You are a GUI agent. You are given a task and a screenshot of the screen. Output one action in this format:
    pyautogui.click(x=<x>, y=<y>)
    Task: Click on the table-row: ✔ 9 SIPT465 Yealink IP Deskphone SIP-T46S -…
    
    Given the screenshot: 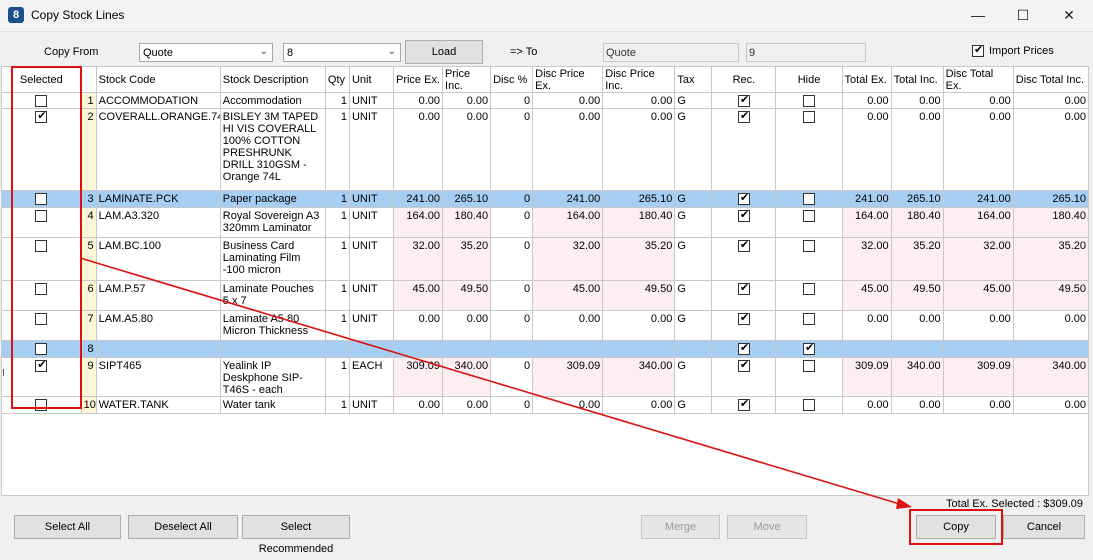 What is the action you would take?
    pyautogui.click(x=545, y=377)
    